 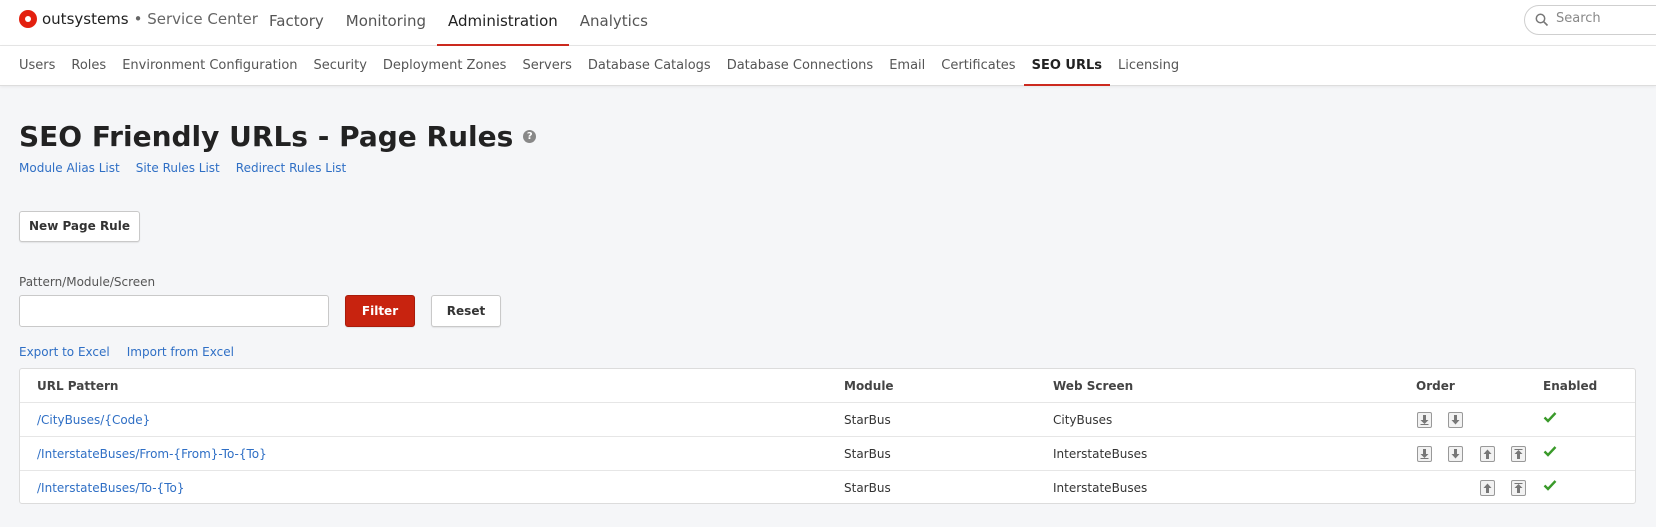 I want to click on subnav-security: Security, so click(x=340, y=66).